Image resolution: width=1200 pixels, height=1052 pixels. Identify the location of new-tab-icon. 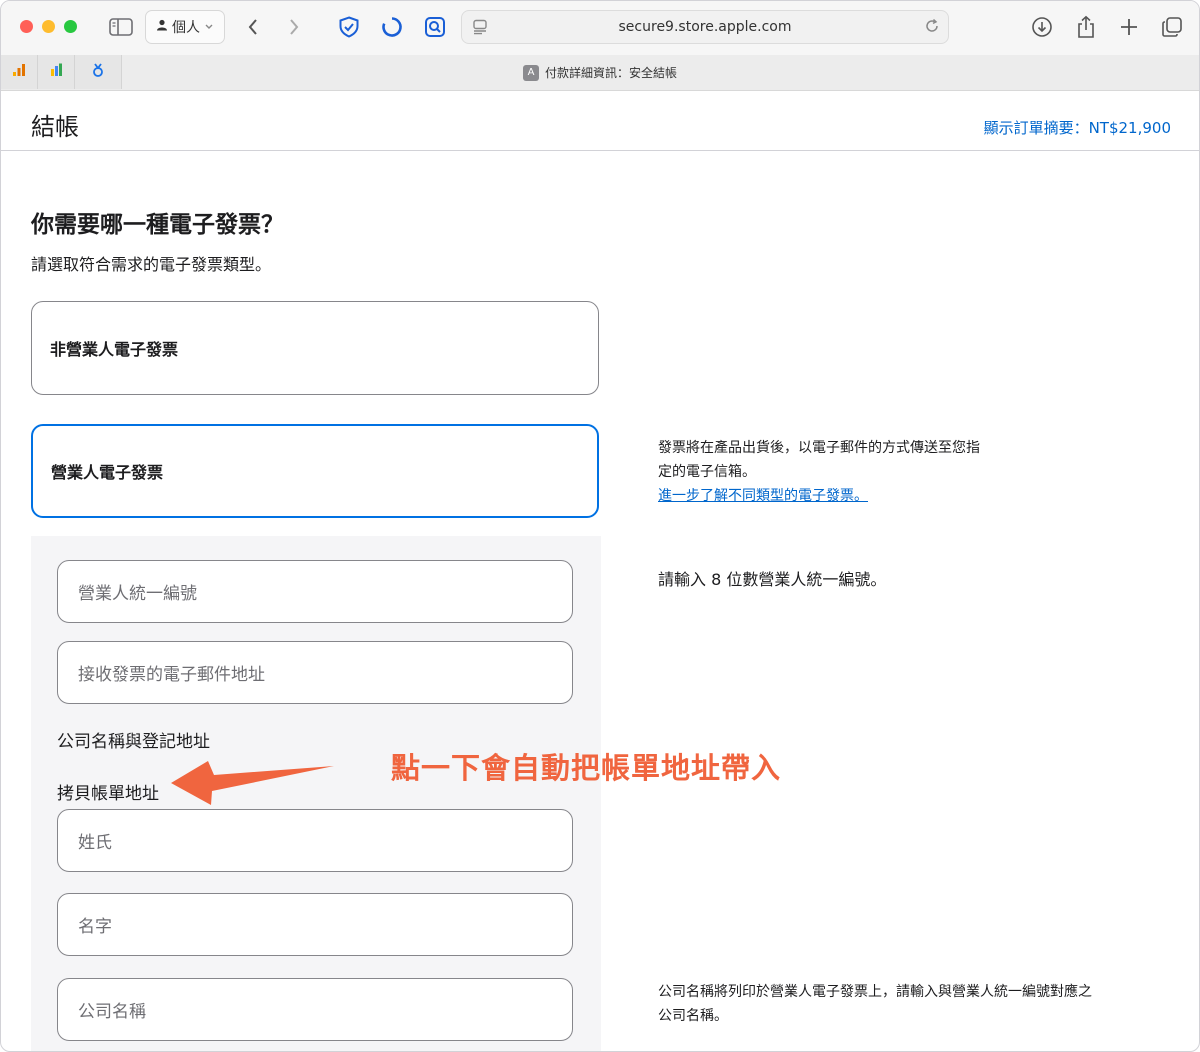
(1129, 27).